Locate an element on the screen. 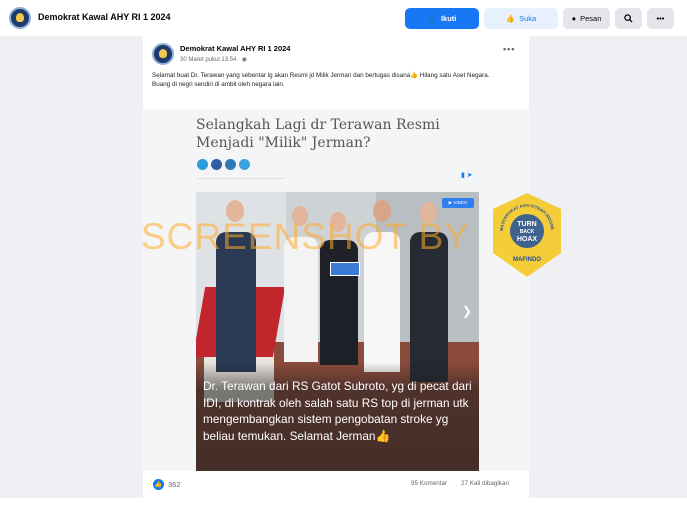 This screenshot has height=507, width=687. badge-line-1: TURN is located at coordinates (526, 224).